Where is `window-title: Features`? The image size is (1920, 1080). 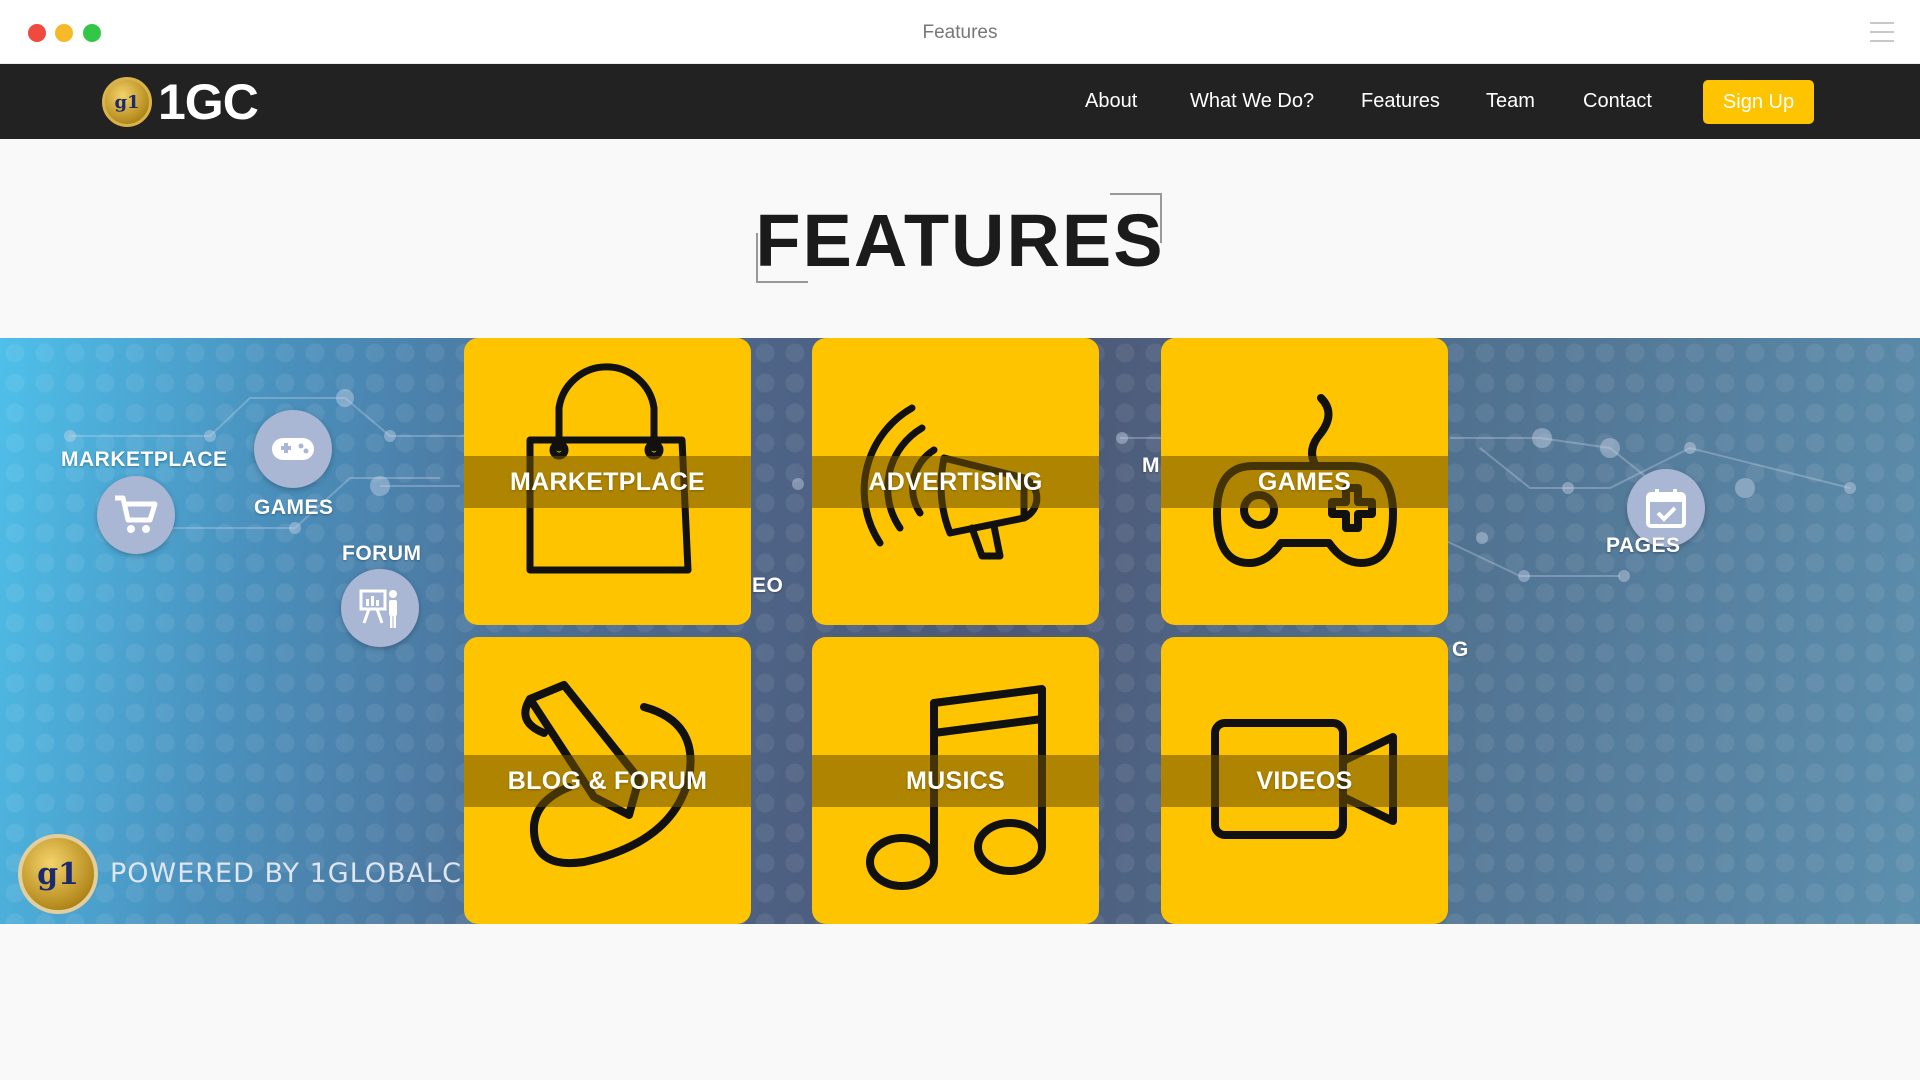 window-title: Features is located at coordinates (960, 32).